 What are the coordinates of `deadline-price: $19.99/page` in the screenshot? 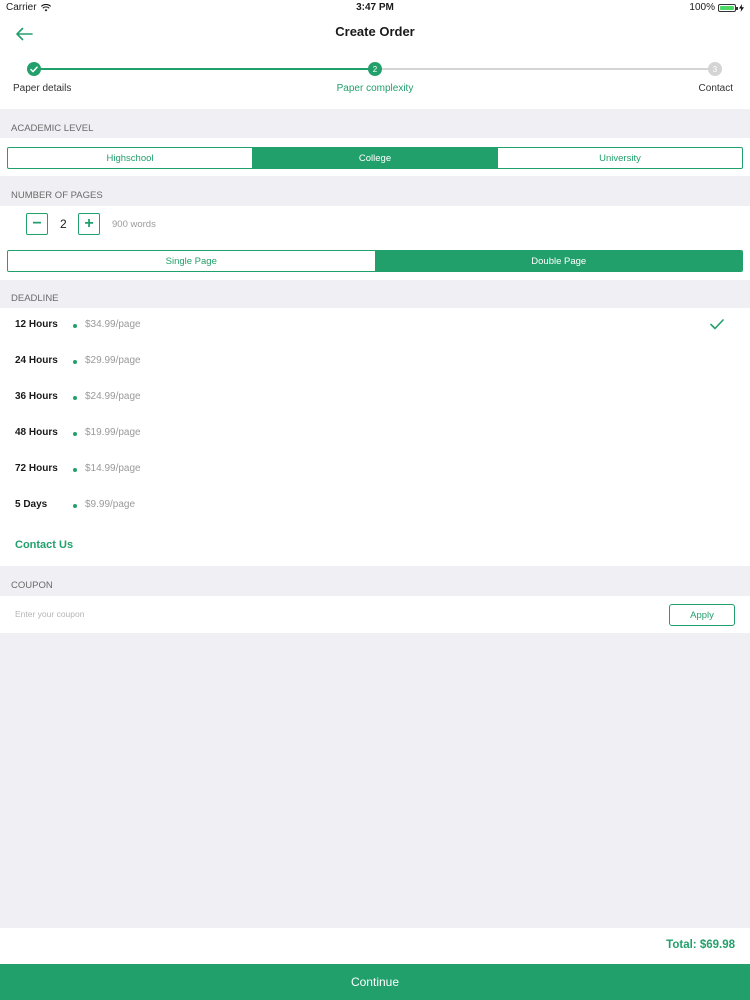 It's located at (113, 432).